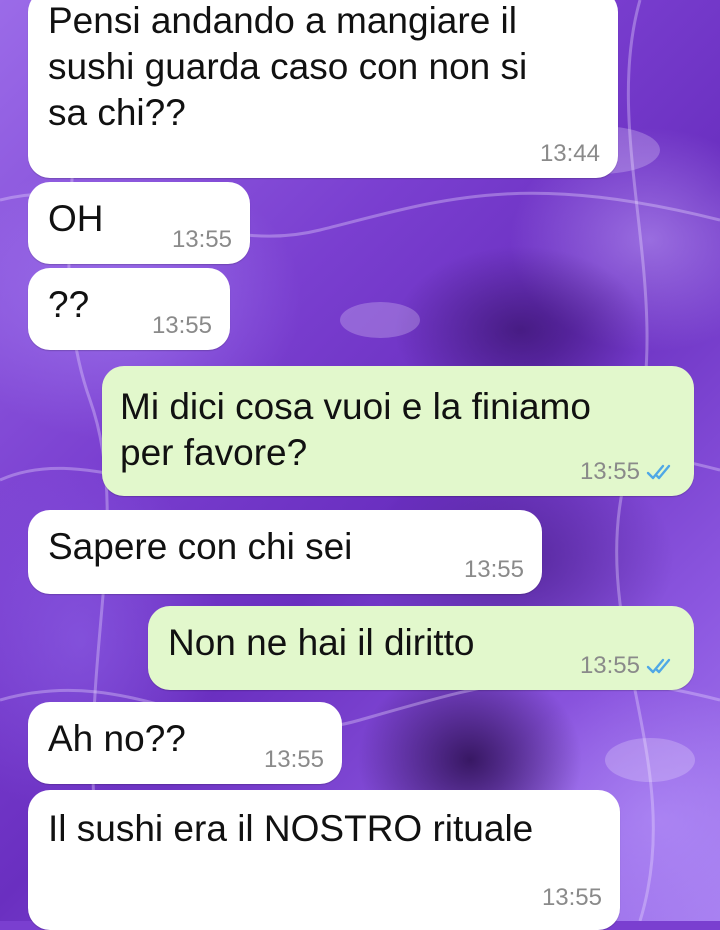 The width and height of the screenshot is (720, 930). What do you see at coordinates (324, 860) in the screenshot?
I see `message-bubble-incoming: Il sushi era il NOSTRO rituale 13:55` at bounding box center [324, 860].